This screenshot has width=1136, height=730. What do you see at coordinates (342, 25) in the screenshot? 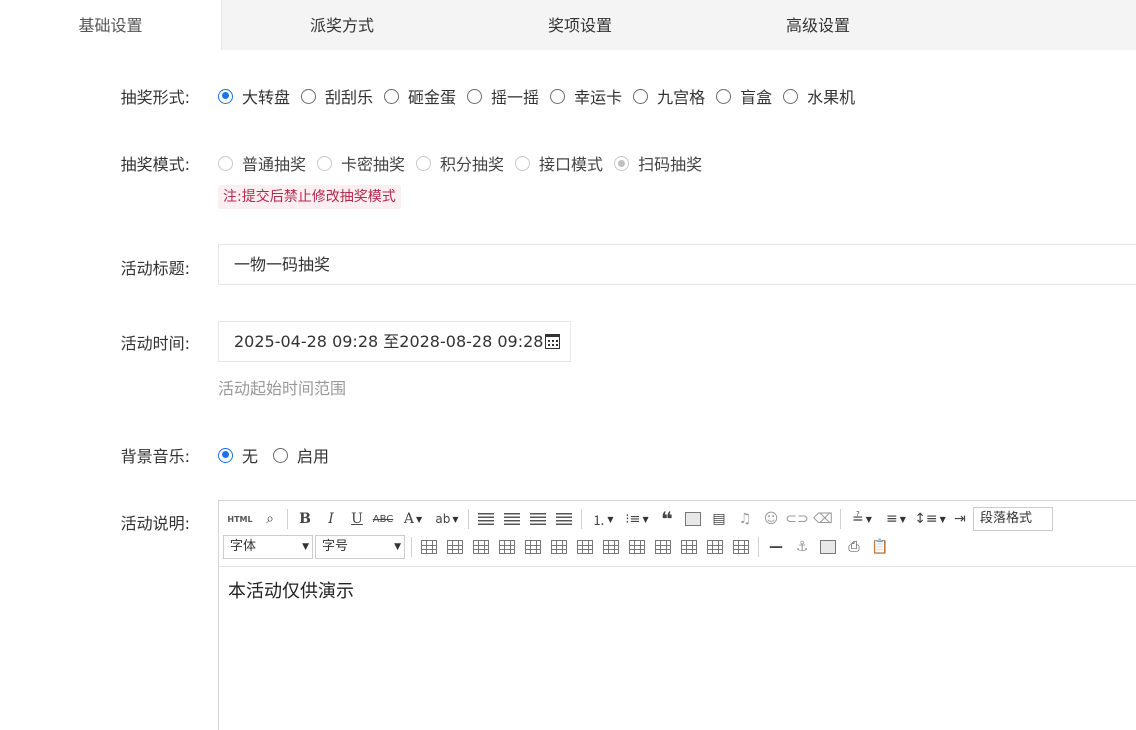
I see `tab-prize-distribution: 派奖方式` at bounding box center [342, 25].